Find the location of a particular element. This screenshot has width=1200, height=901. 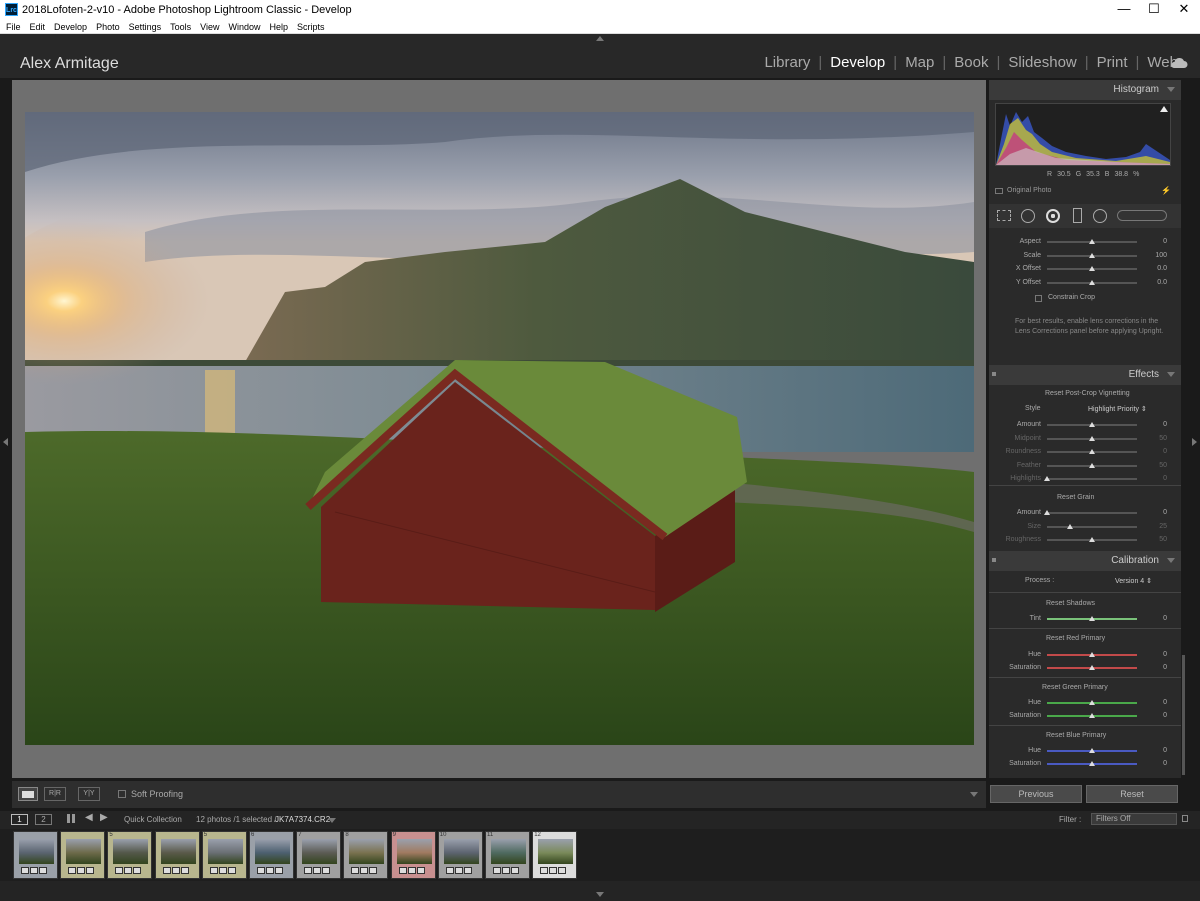

secondary-window-button: 2 is located at coordinates (43, 819).